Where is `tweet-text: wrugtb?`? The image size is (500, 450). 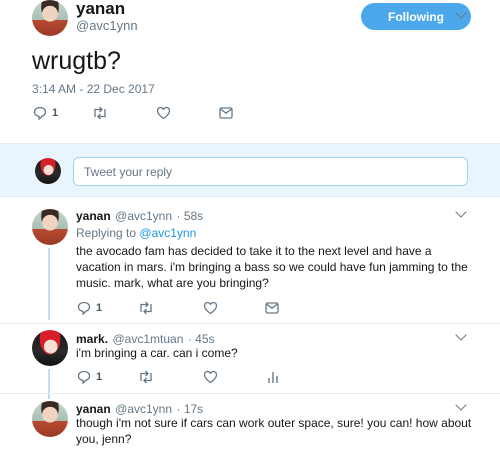 tweet-text: wrugtb? is located at coordinates (76, 61).